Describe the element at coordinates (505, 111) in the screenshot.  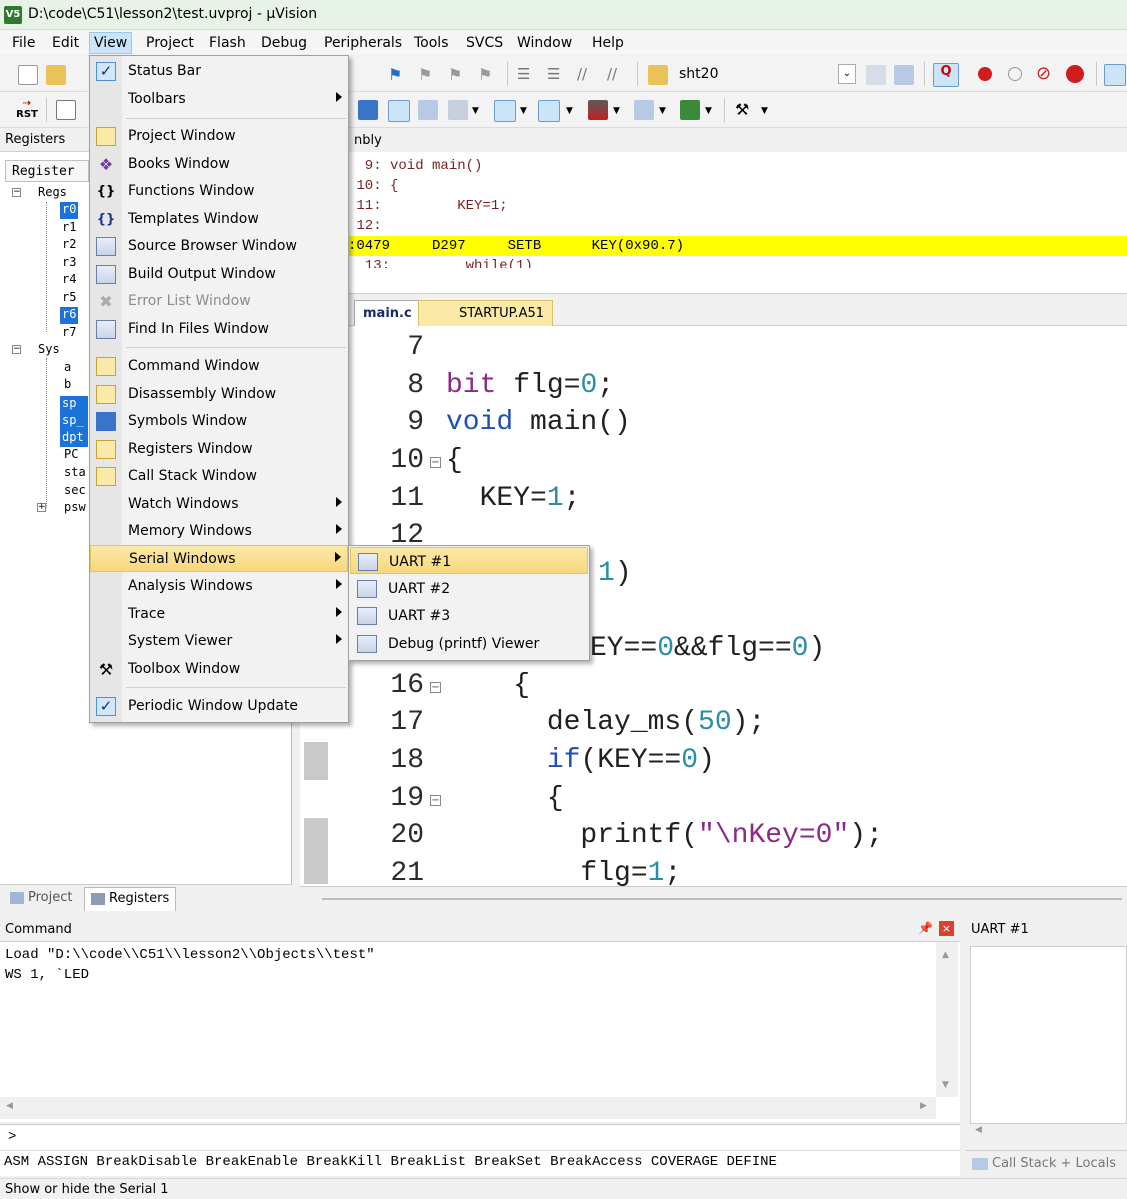
I see `memory-window-icon` at that location.